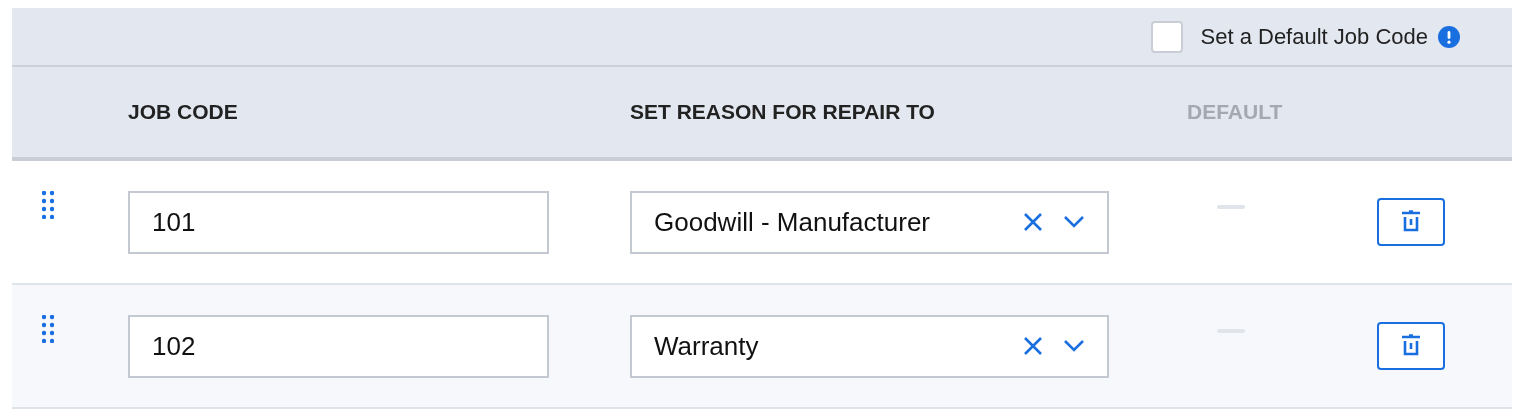  I want to click on job-code-field: 101, so click(338, 222).